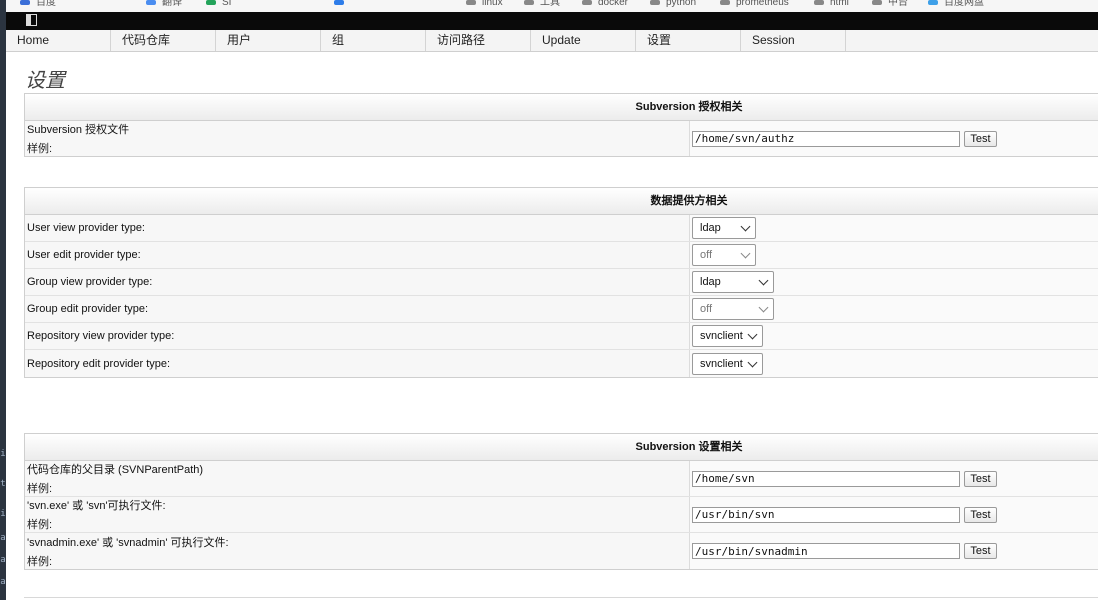  I want to click on repository-edit-provider-select: svnclient, so click(727, 363).